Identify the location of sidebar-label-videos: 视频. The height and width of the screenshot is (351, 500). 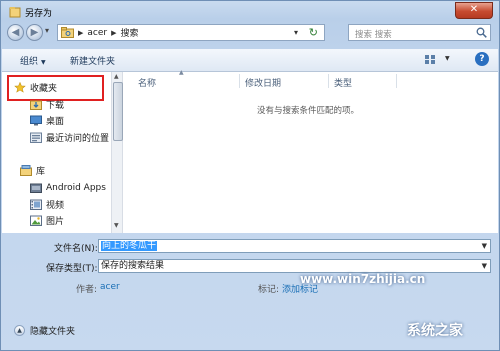
(55, 206).